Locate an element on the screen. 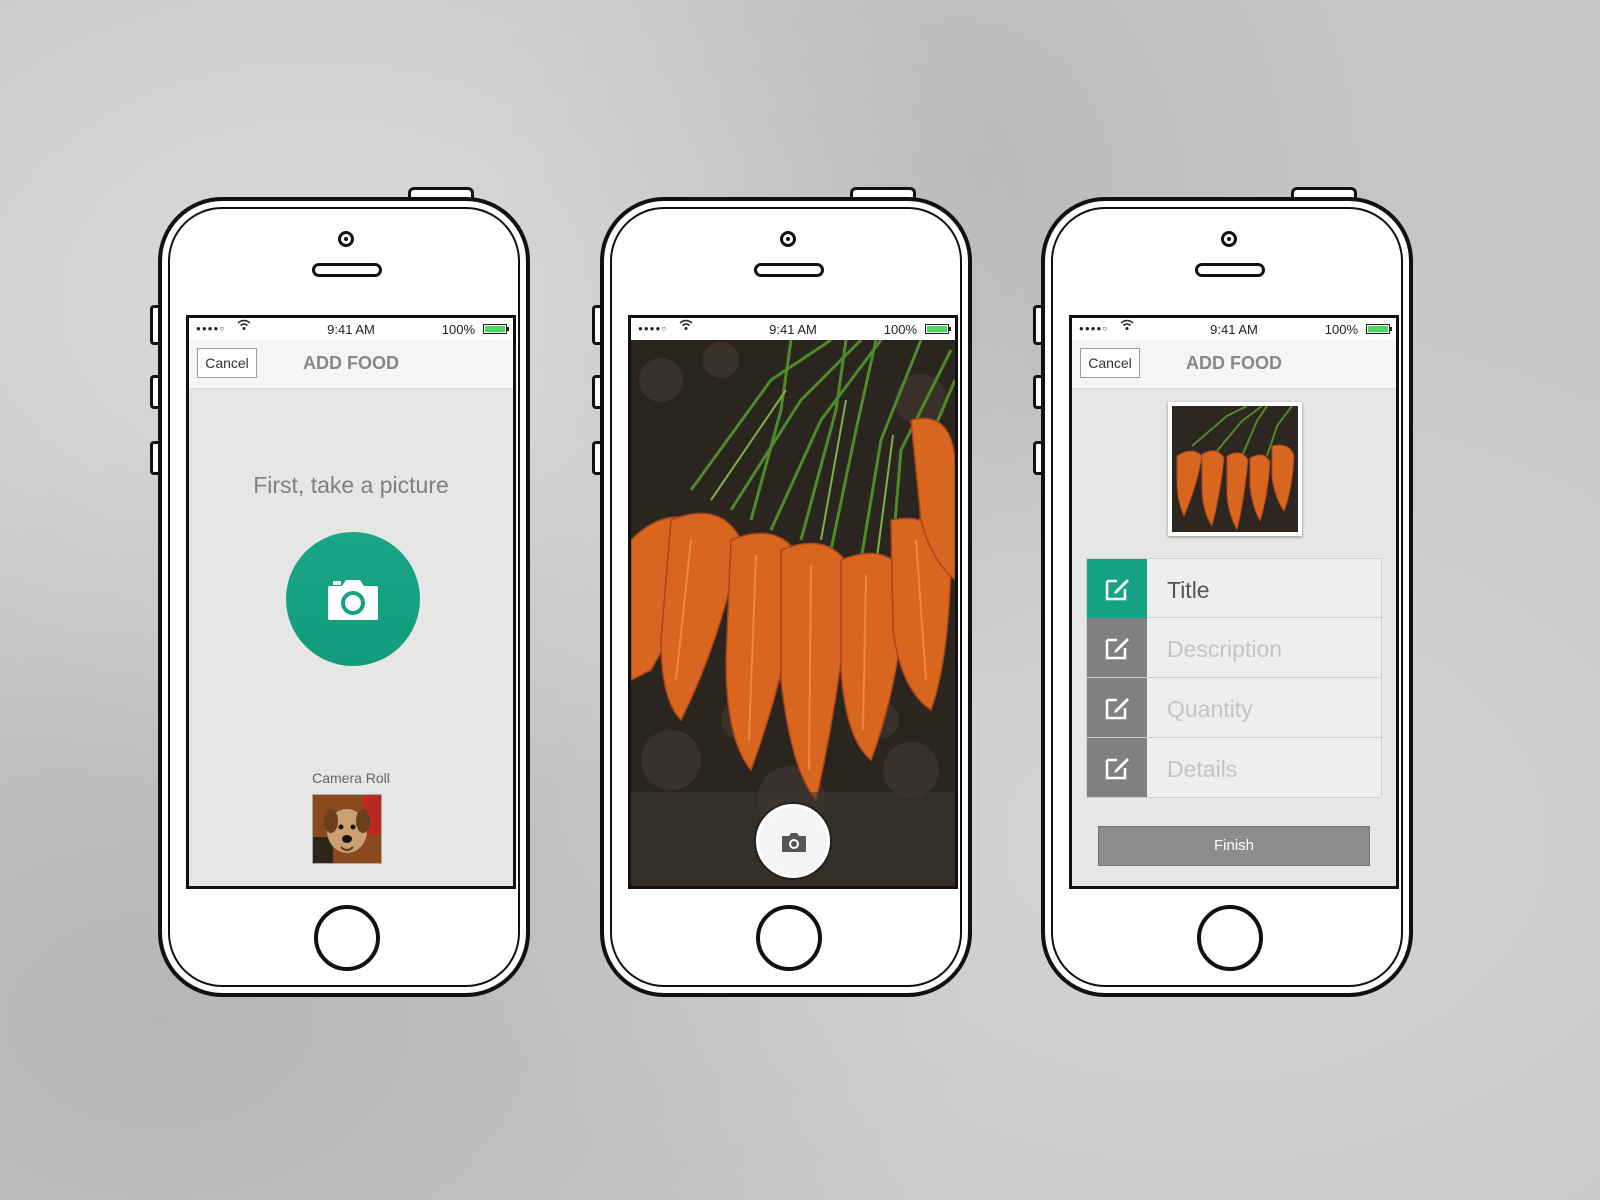  title-field-label: Title is located at coordinates (1188, 590).